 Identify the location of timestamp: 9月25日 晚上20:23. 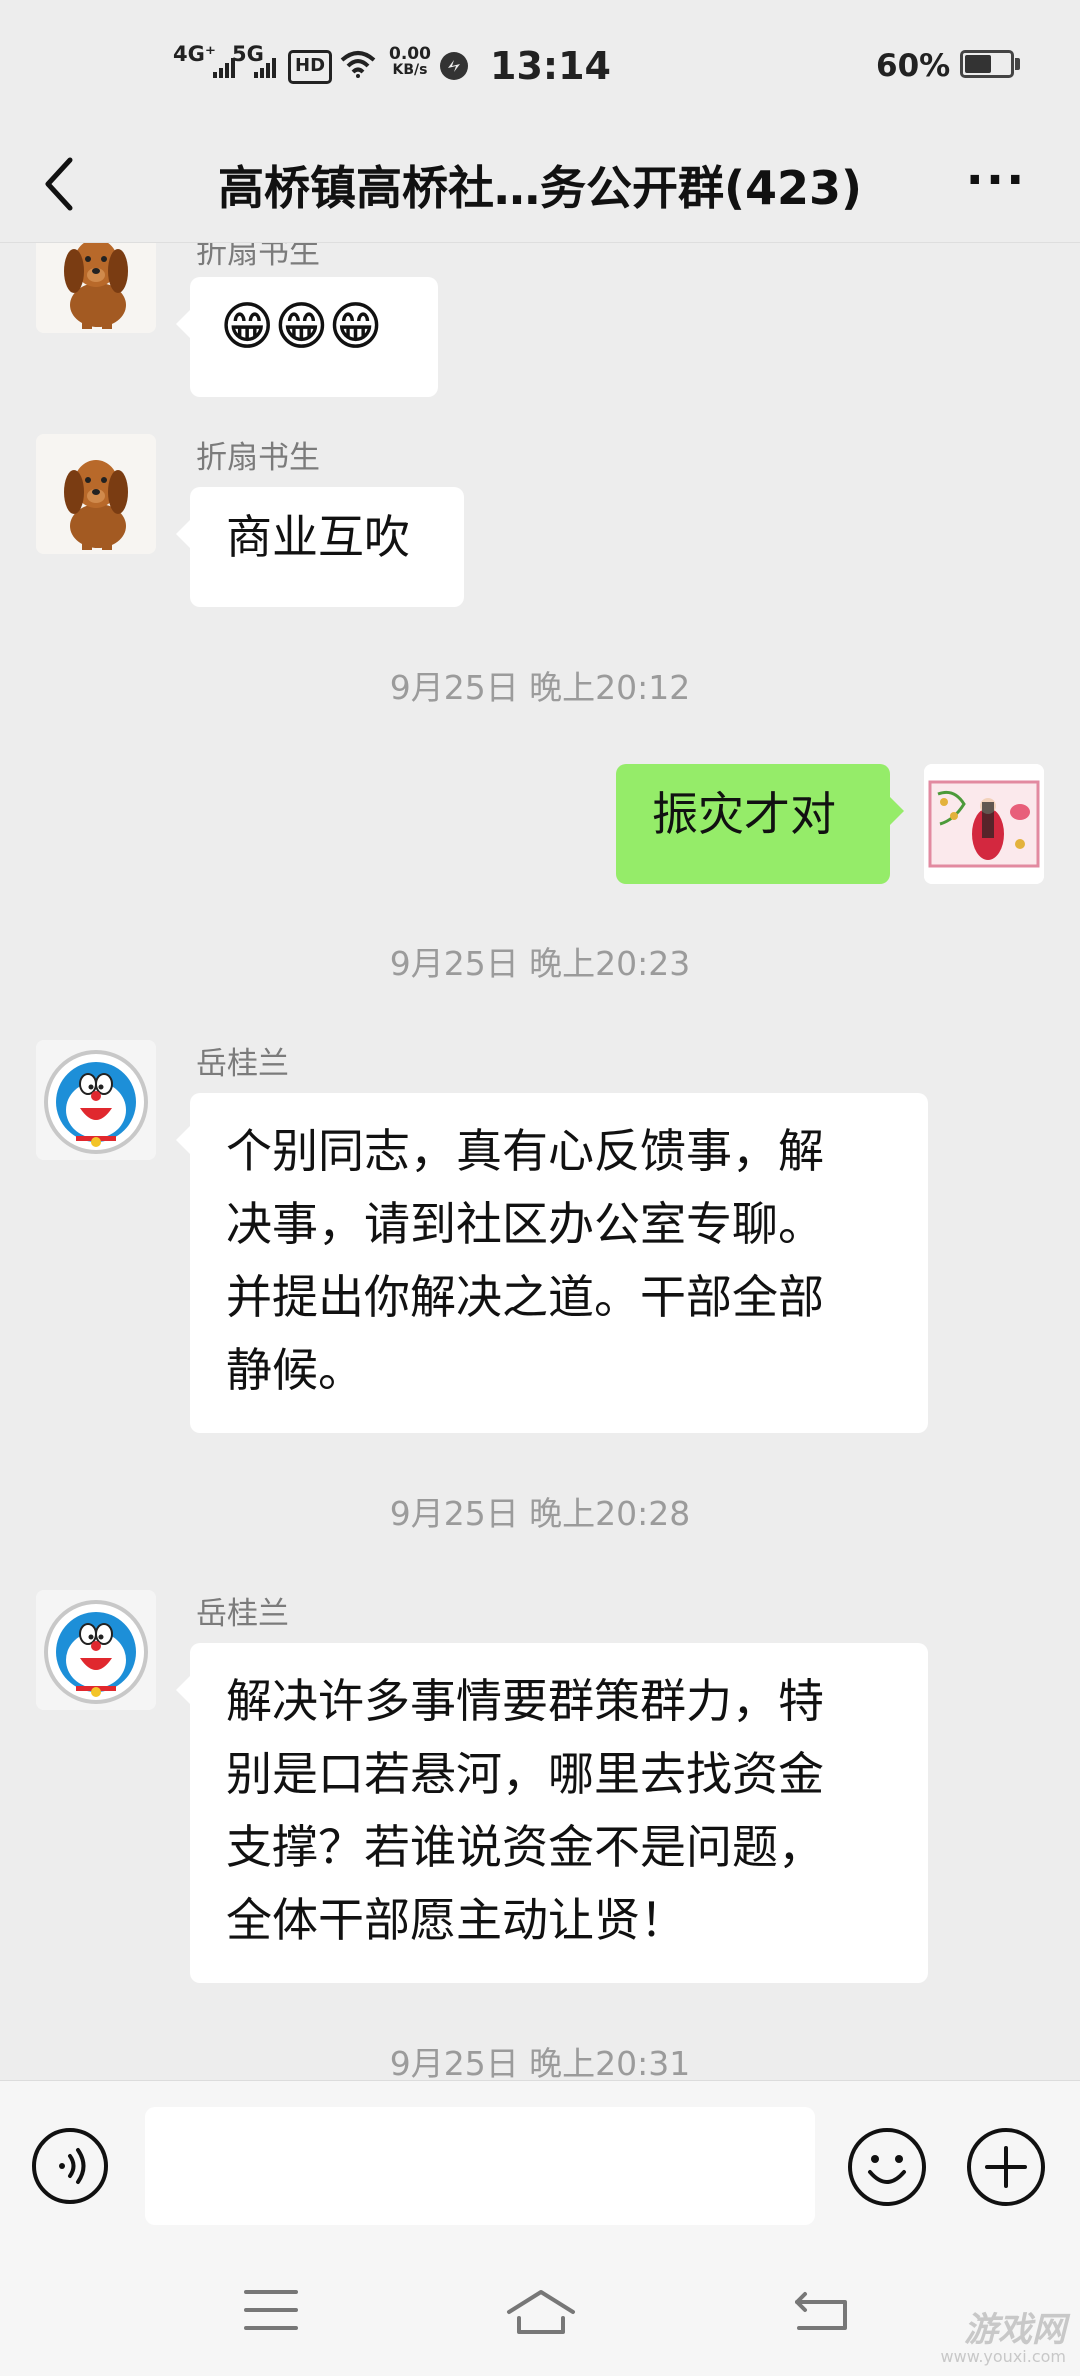
(540, 963).